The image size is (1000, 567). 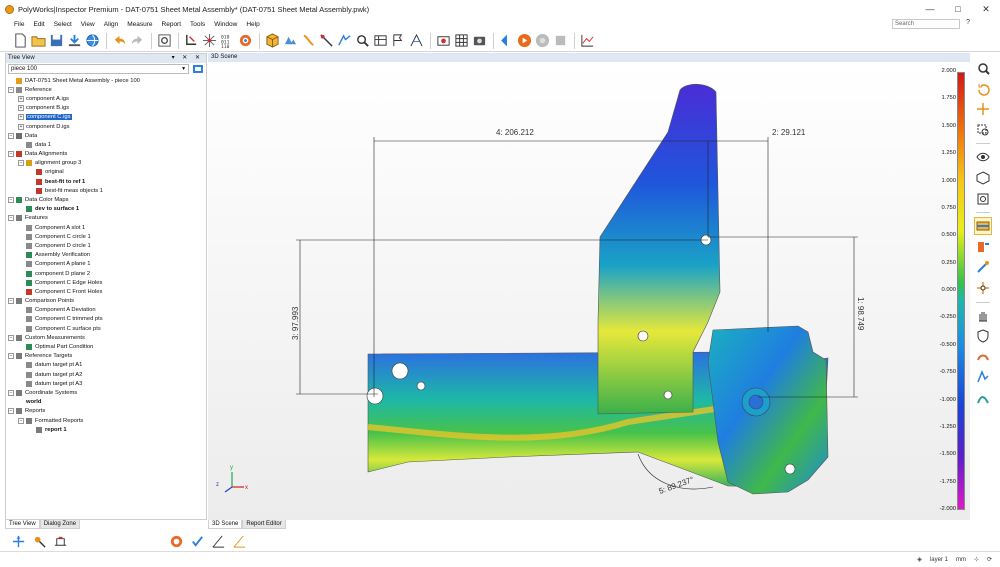 What do you see at coordinates (416, 41) in the screenshot?
I see `report-icon` at bounding box center [416, 41].